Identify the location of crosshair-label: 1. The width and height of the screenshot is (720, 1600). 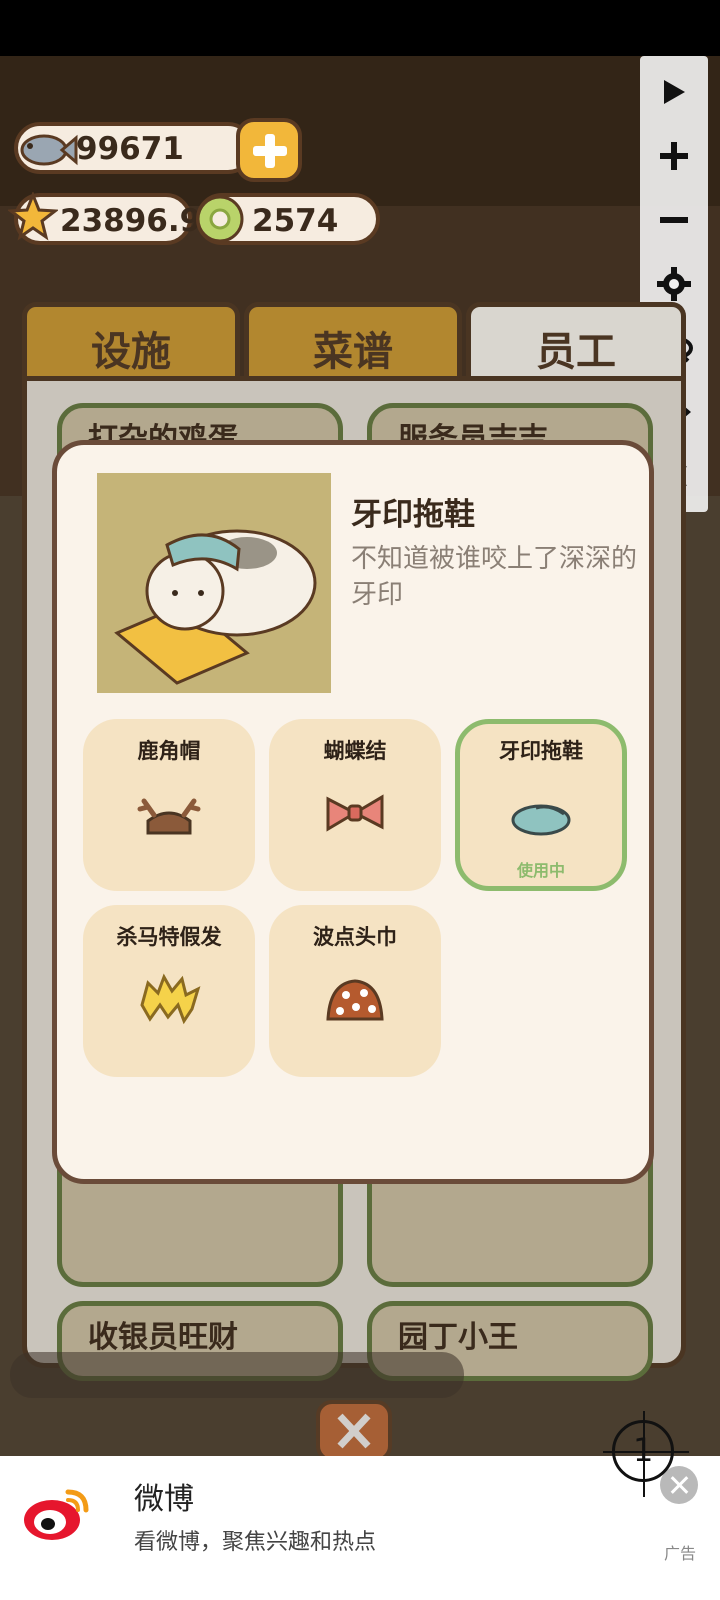
(643, 1450).